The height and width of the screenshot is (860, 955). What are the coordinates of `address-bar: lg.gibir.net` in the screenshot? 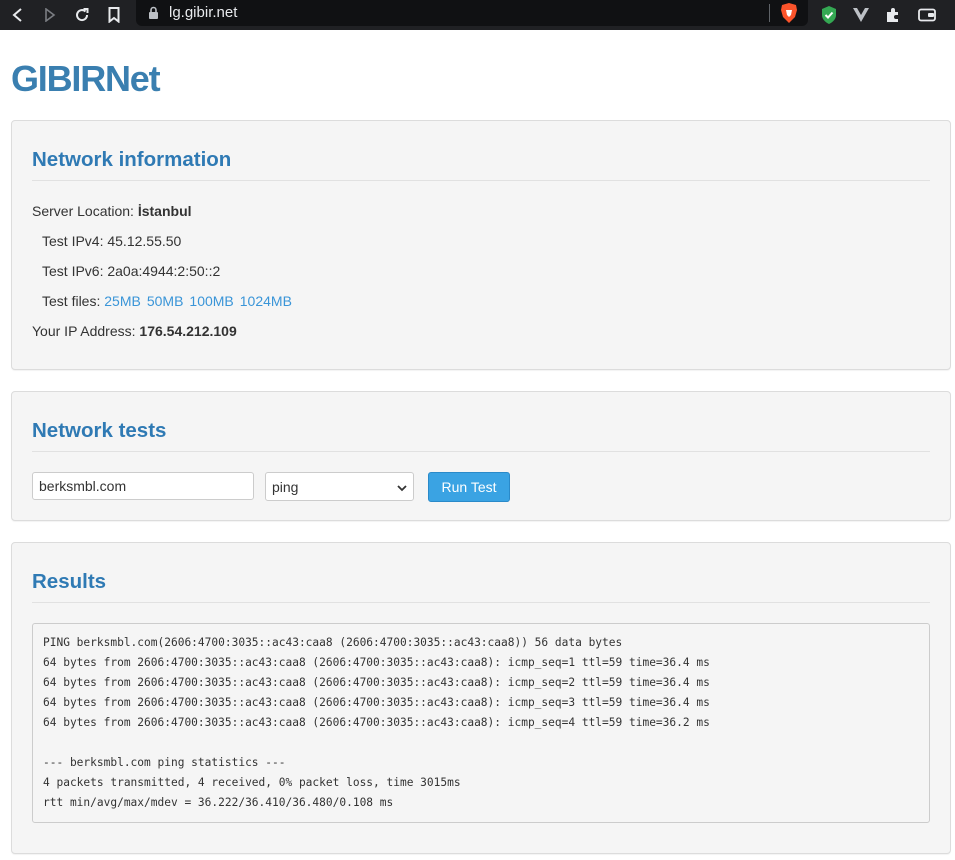 It's located at (472, 13).